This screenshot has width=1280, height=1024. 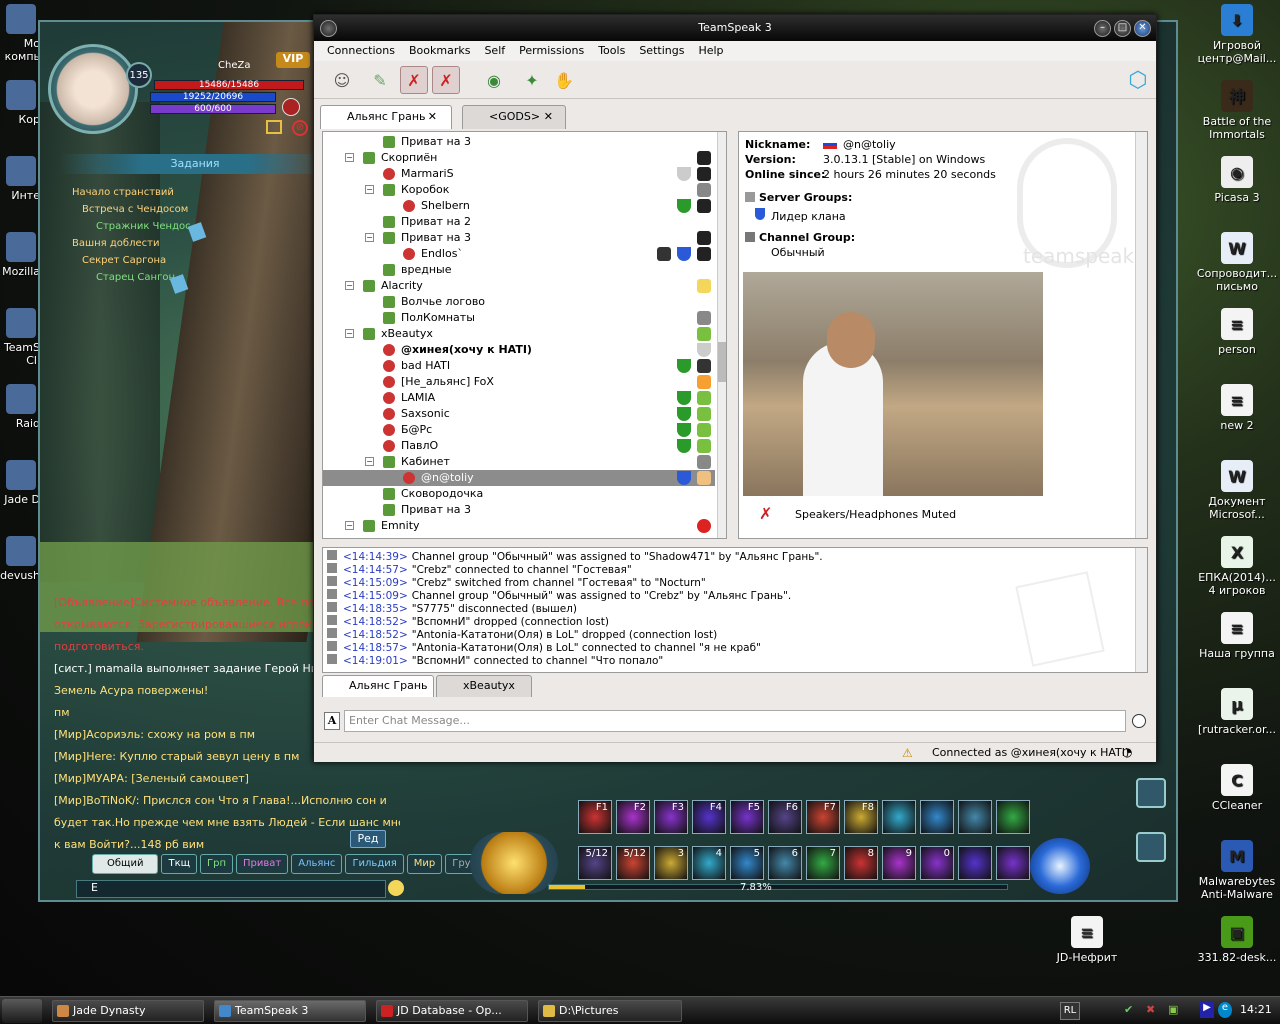 What do you see at coordinates (1237, 870) in the screenshot?
I see `desktop-icon: M Malwarebytes Anti-Malware` at bounding box center [1237, 870].